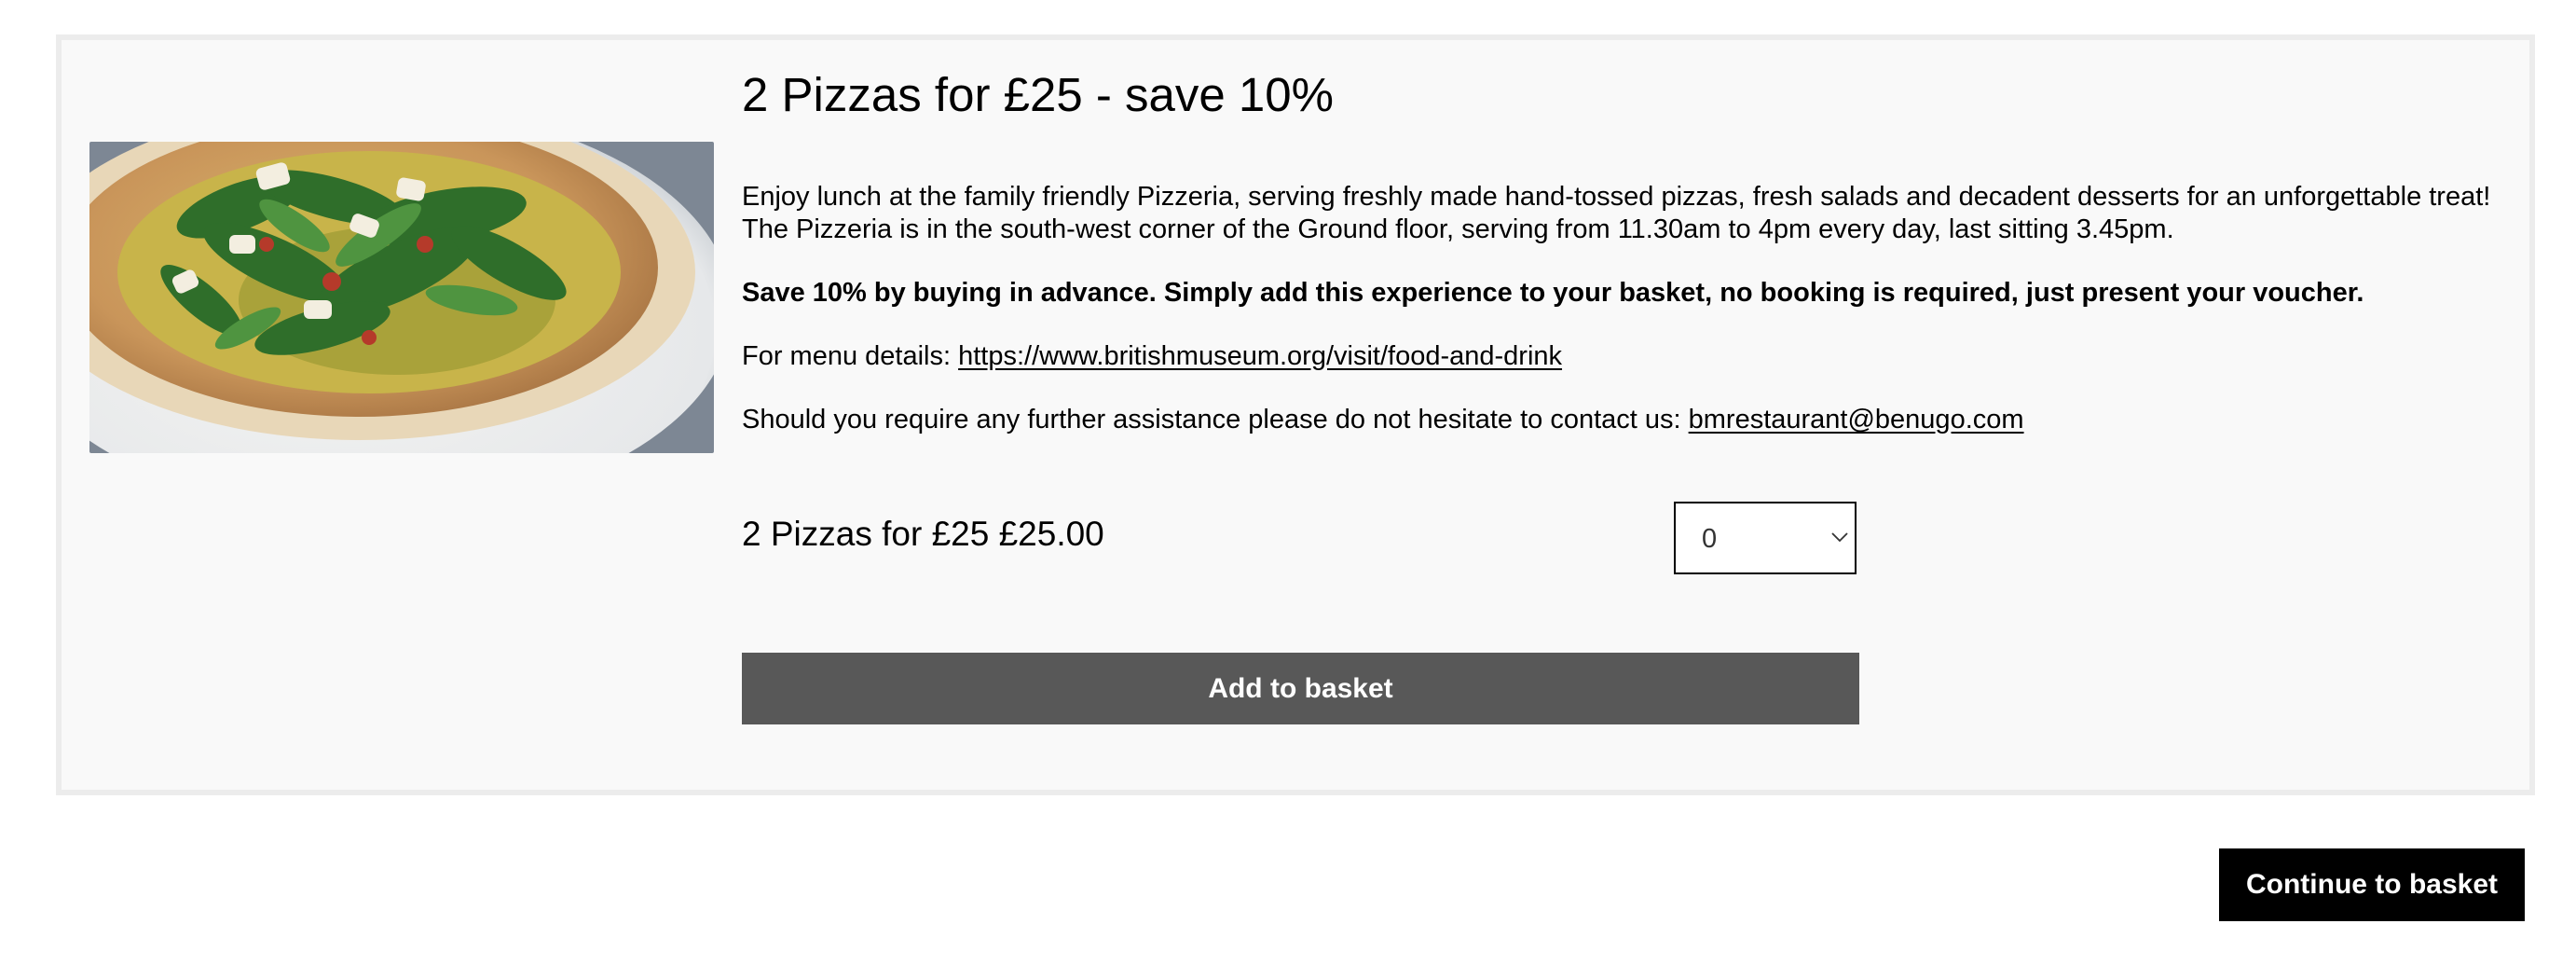 This screenshot has width=2576, height=979. What do you see at coordinates (1839, 537) in the screenshot?
I see `chevron-down-icon` at bounding box center [1839, 537].